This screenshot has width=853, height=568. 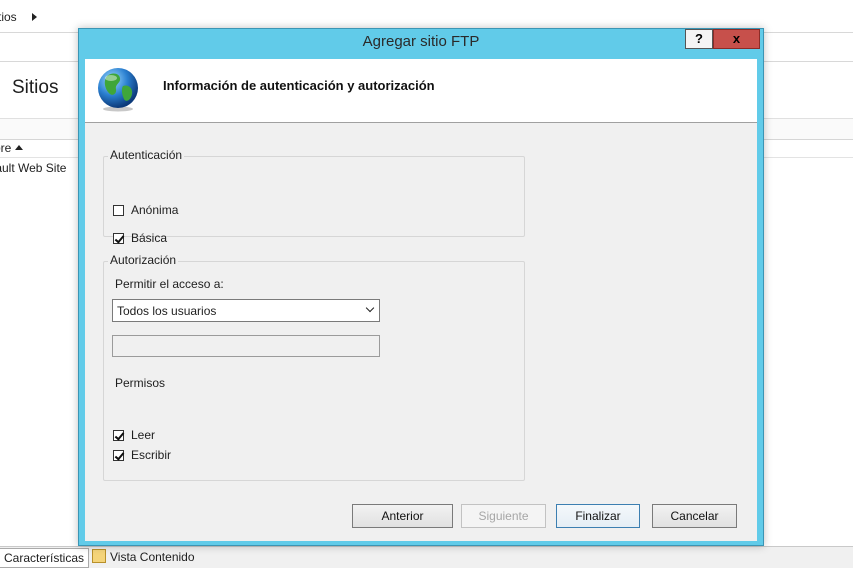 What do you see at coordinates (503, 516) in the screenshot?
I see `next-button: Siguiente` at bounding box center [503, 516].